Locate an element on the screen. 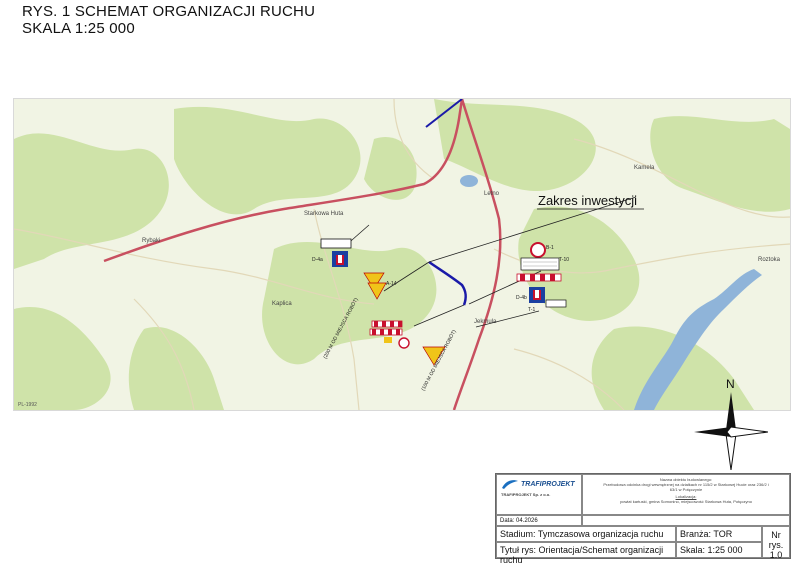 Image resolution: width=800 pixels, height=565 pixels. place-letno: Letno is located at coordinates (492, 194).